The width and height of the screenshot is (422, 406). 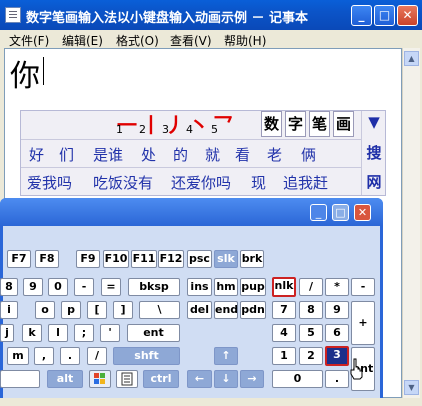 I want to click on key-pgdn: pdn, so click(x=253, y=310).